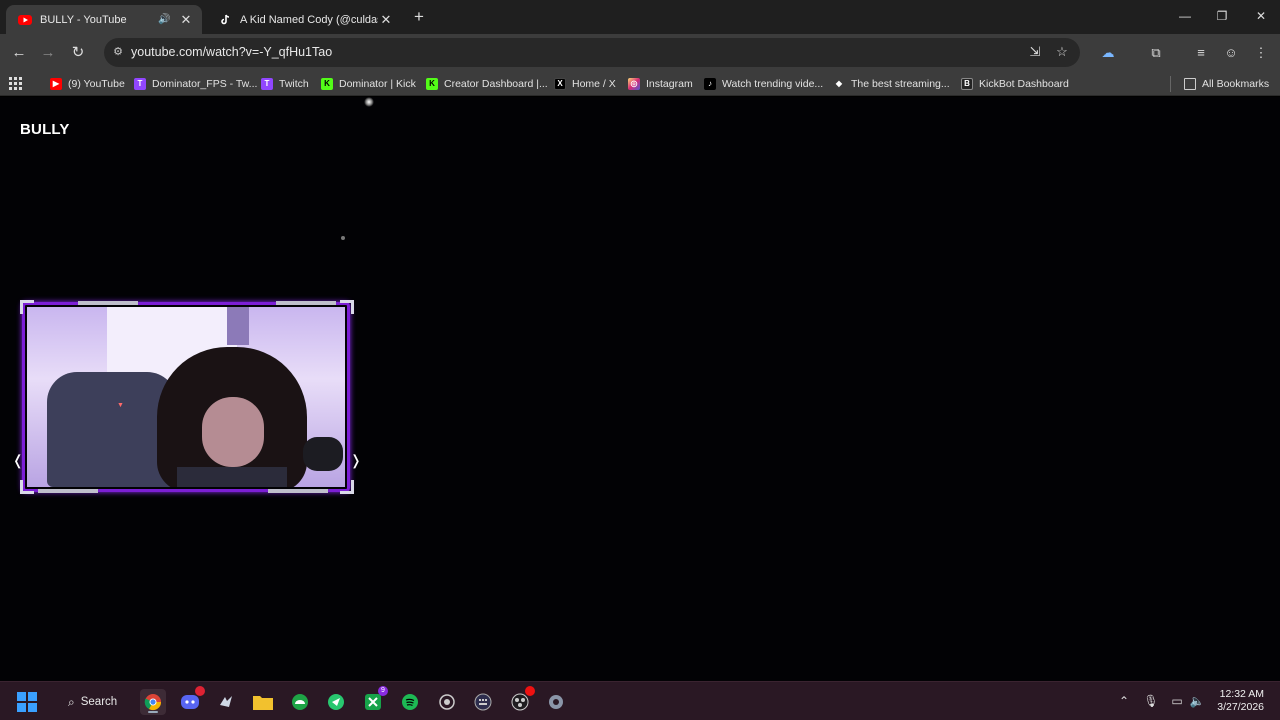  What do you see at coordinates (263, 702) in the screenshot?
I see `file-explorer-icon` at bounding box center [263, 702].